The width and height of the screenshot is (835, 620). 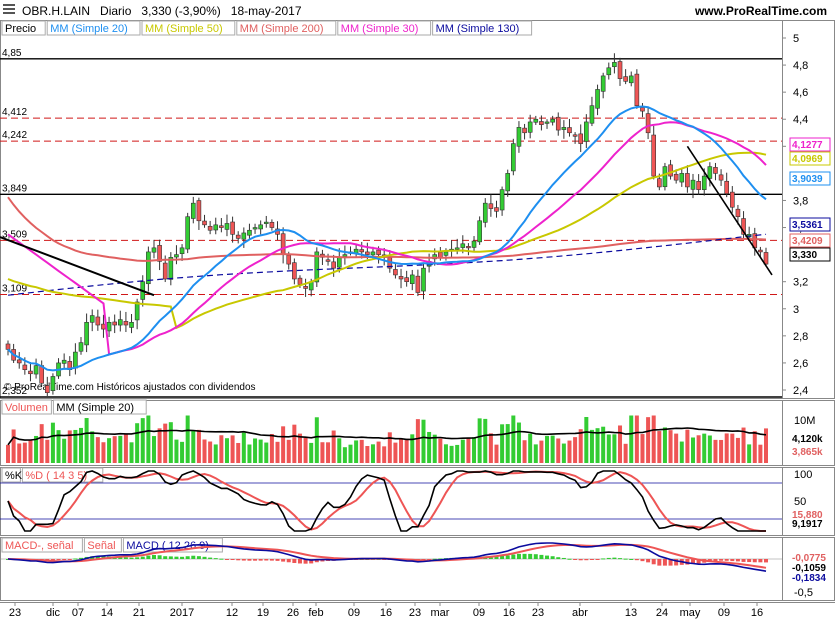 I want to click on stoch-label: 9,1917, so click(x=807, y=524).